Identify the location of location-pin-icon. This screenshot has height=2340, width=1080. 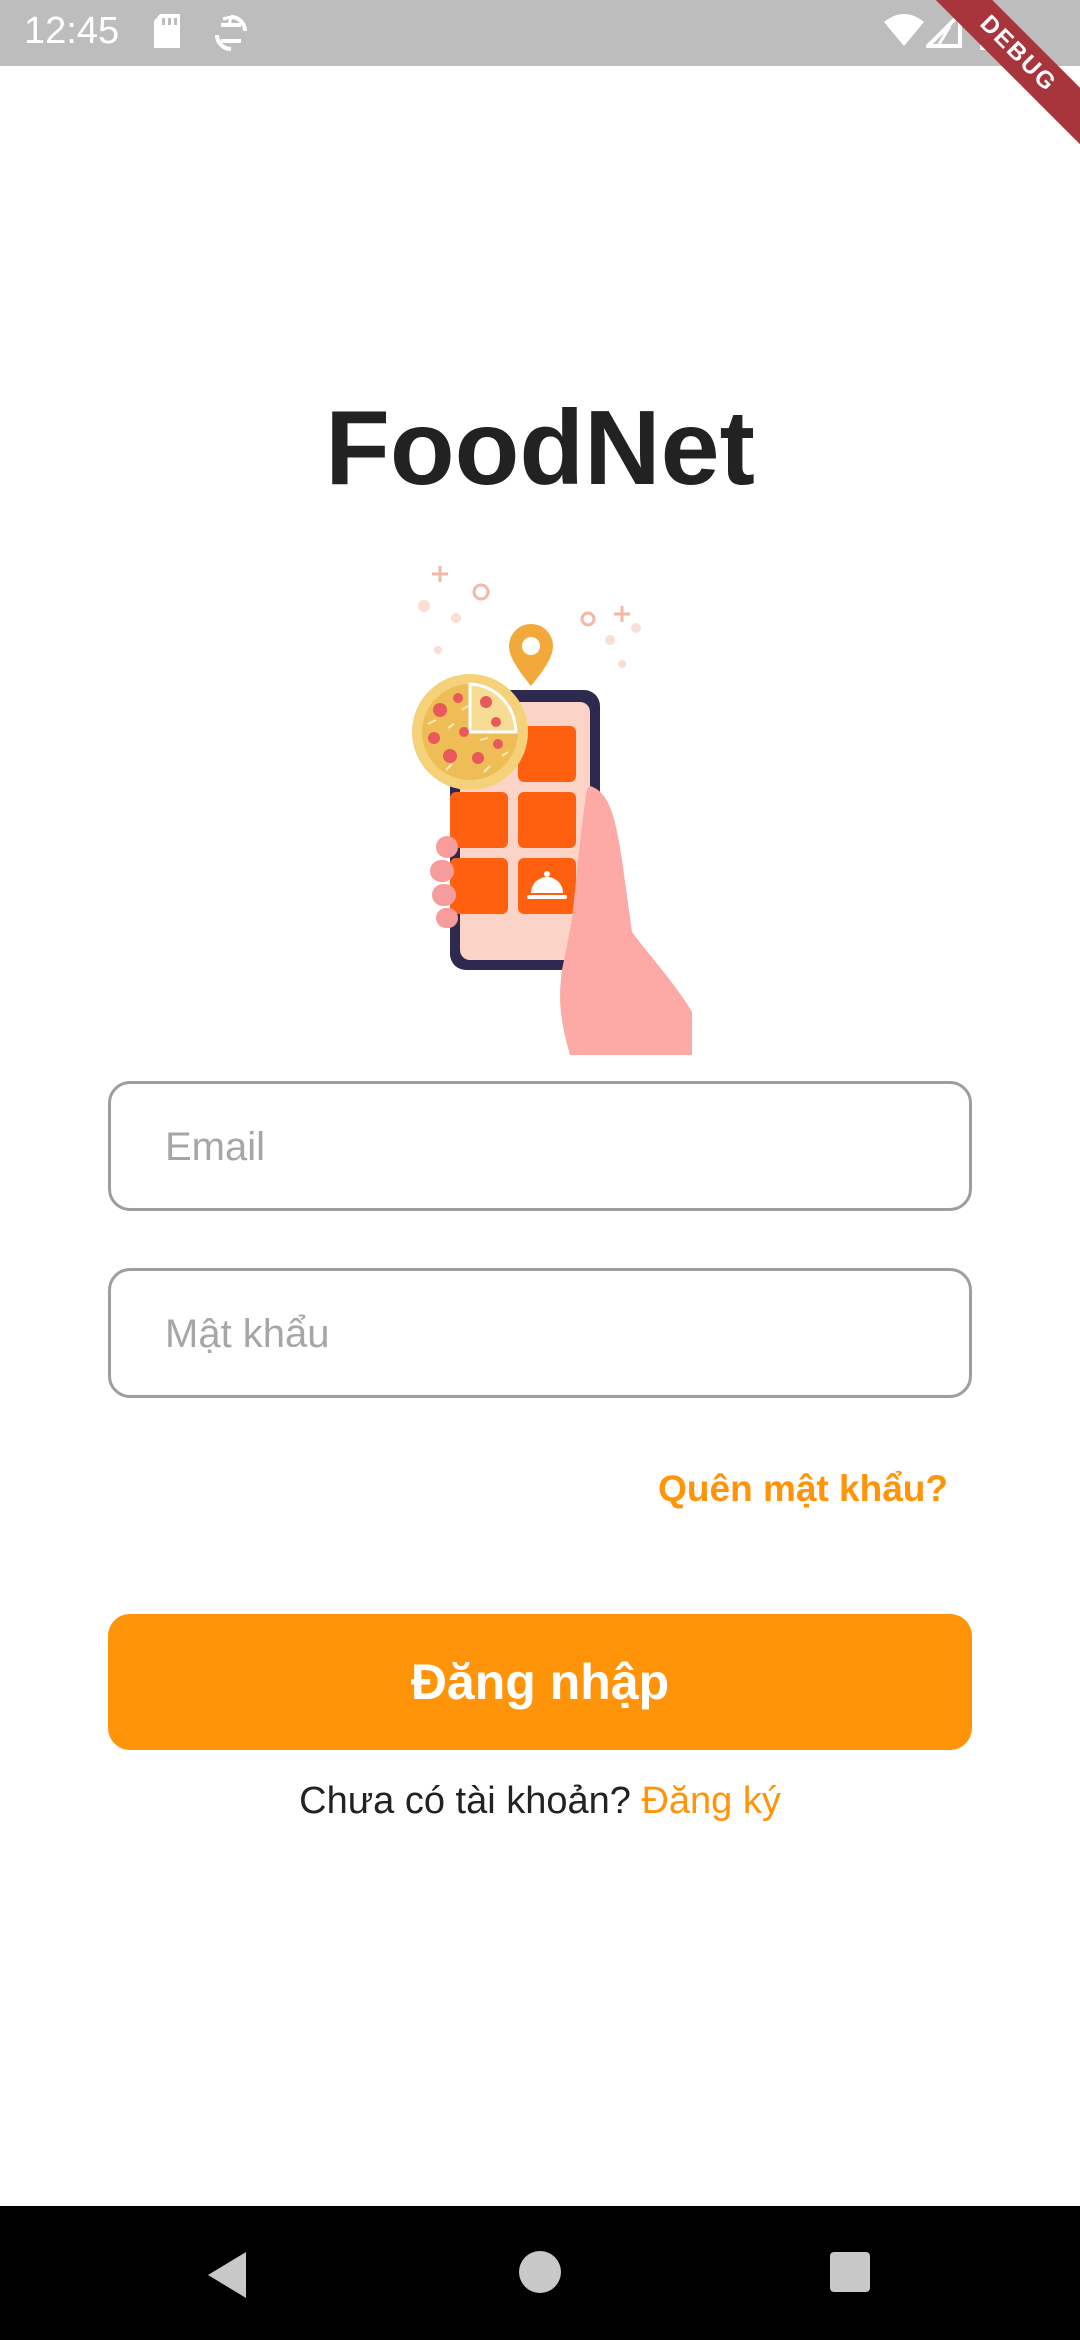
(531, 655).